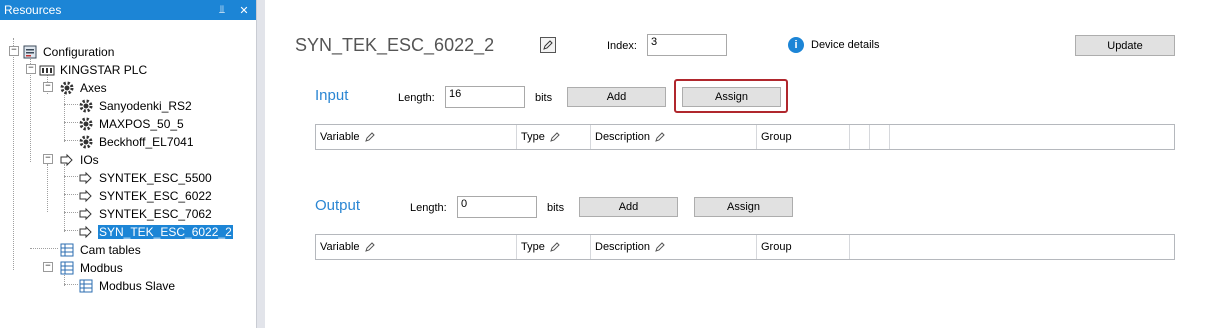  I want to click on tree-node-io: SYNTEK_ESC_5500, so click(145, 178).